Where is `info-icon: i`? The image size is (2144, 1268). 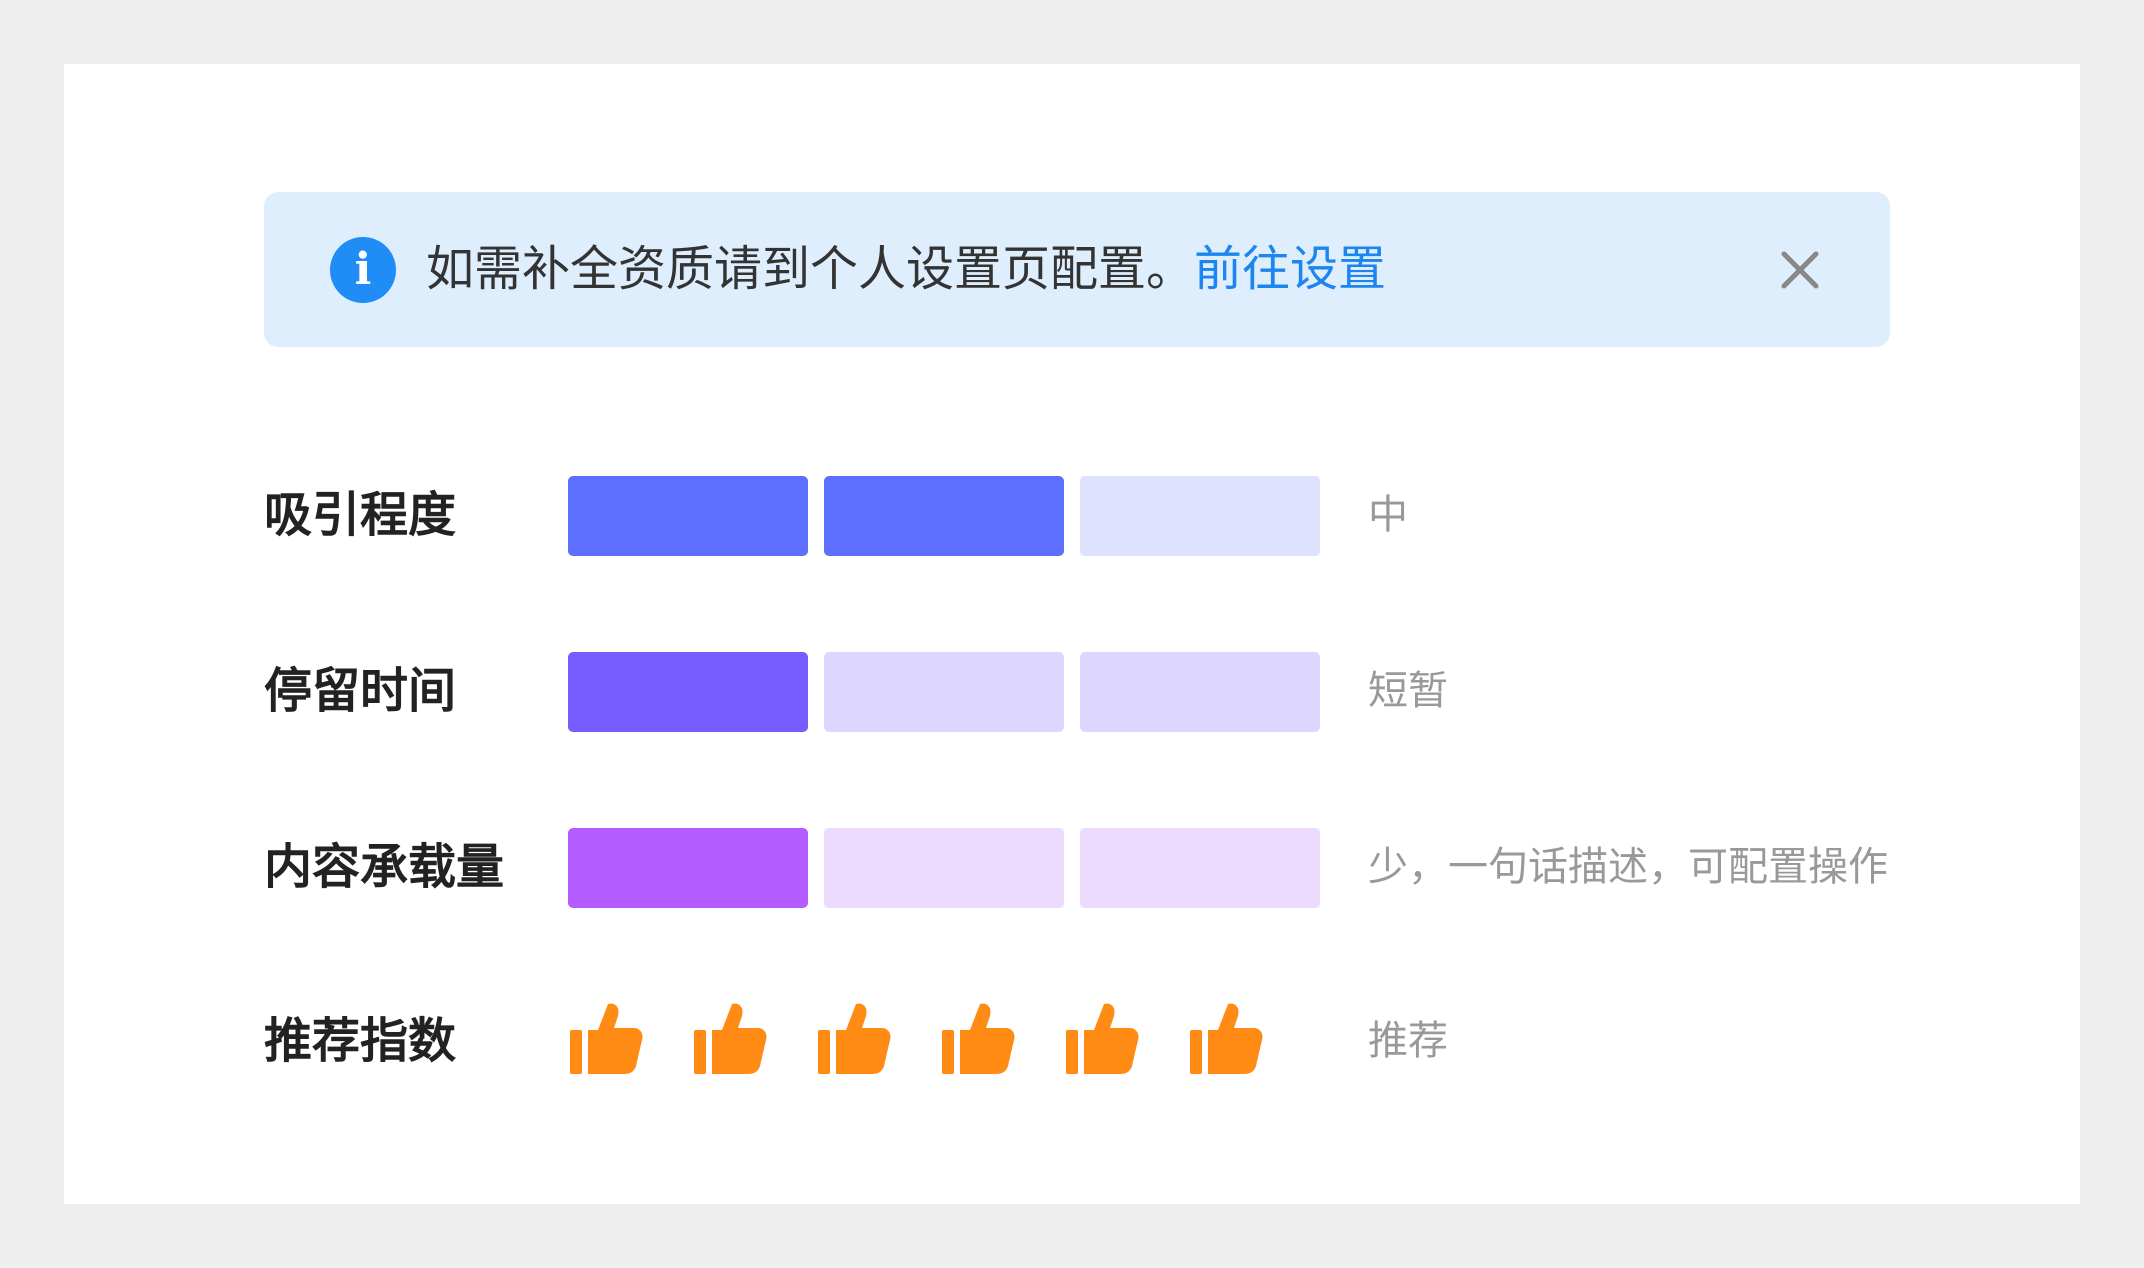 info-icon: i is located at coordinates (363, 270).